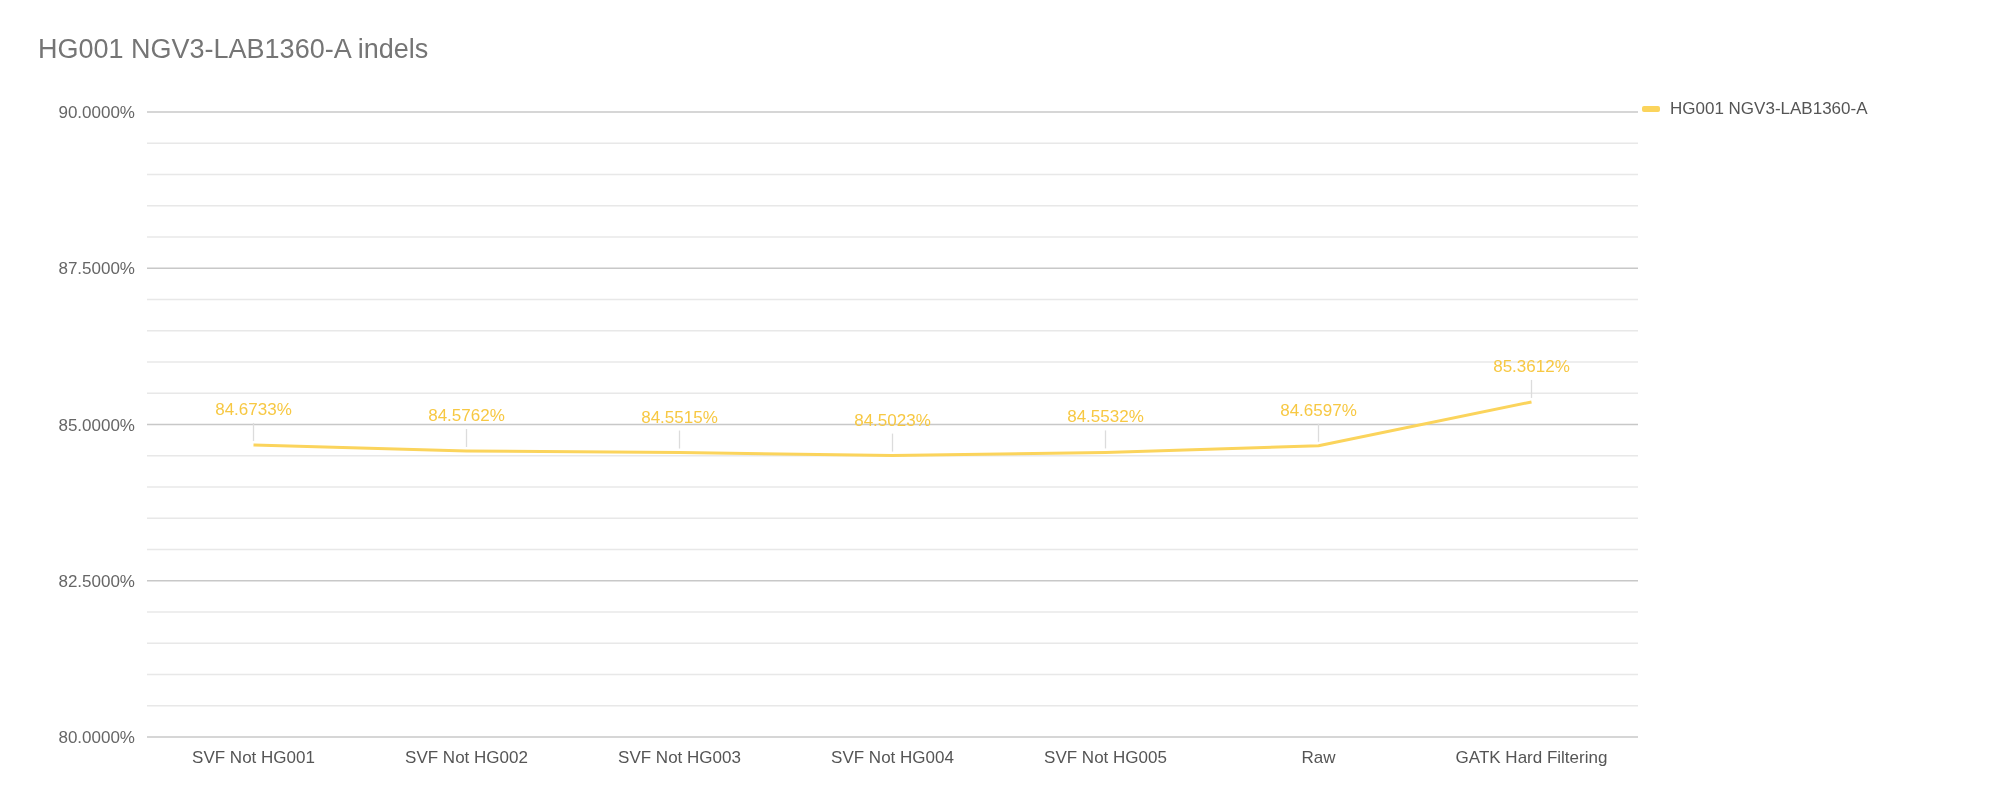 The width and height of the screenshot is (1999, 810). What do you see at coordinates (234, 50) in the screenshot?
I see `chart-title: HG001 NGV3-LAB1360-A indels` at bounding box center [234, 50].